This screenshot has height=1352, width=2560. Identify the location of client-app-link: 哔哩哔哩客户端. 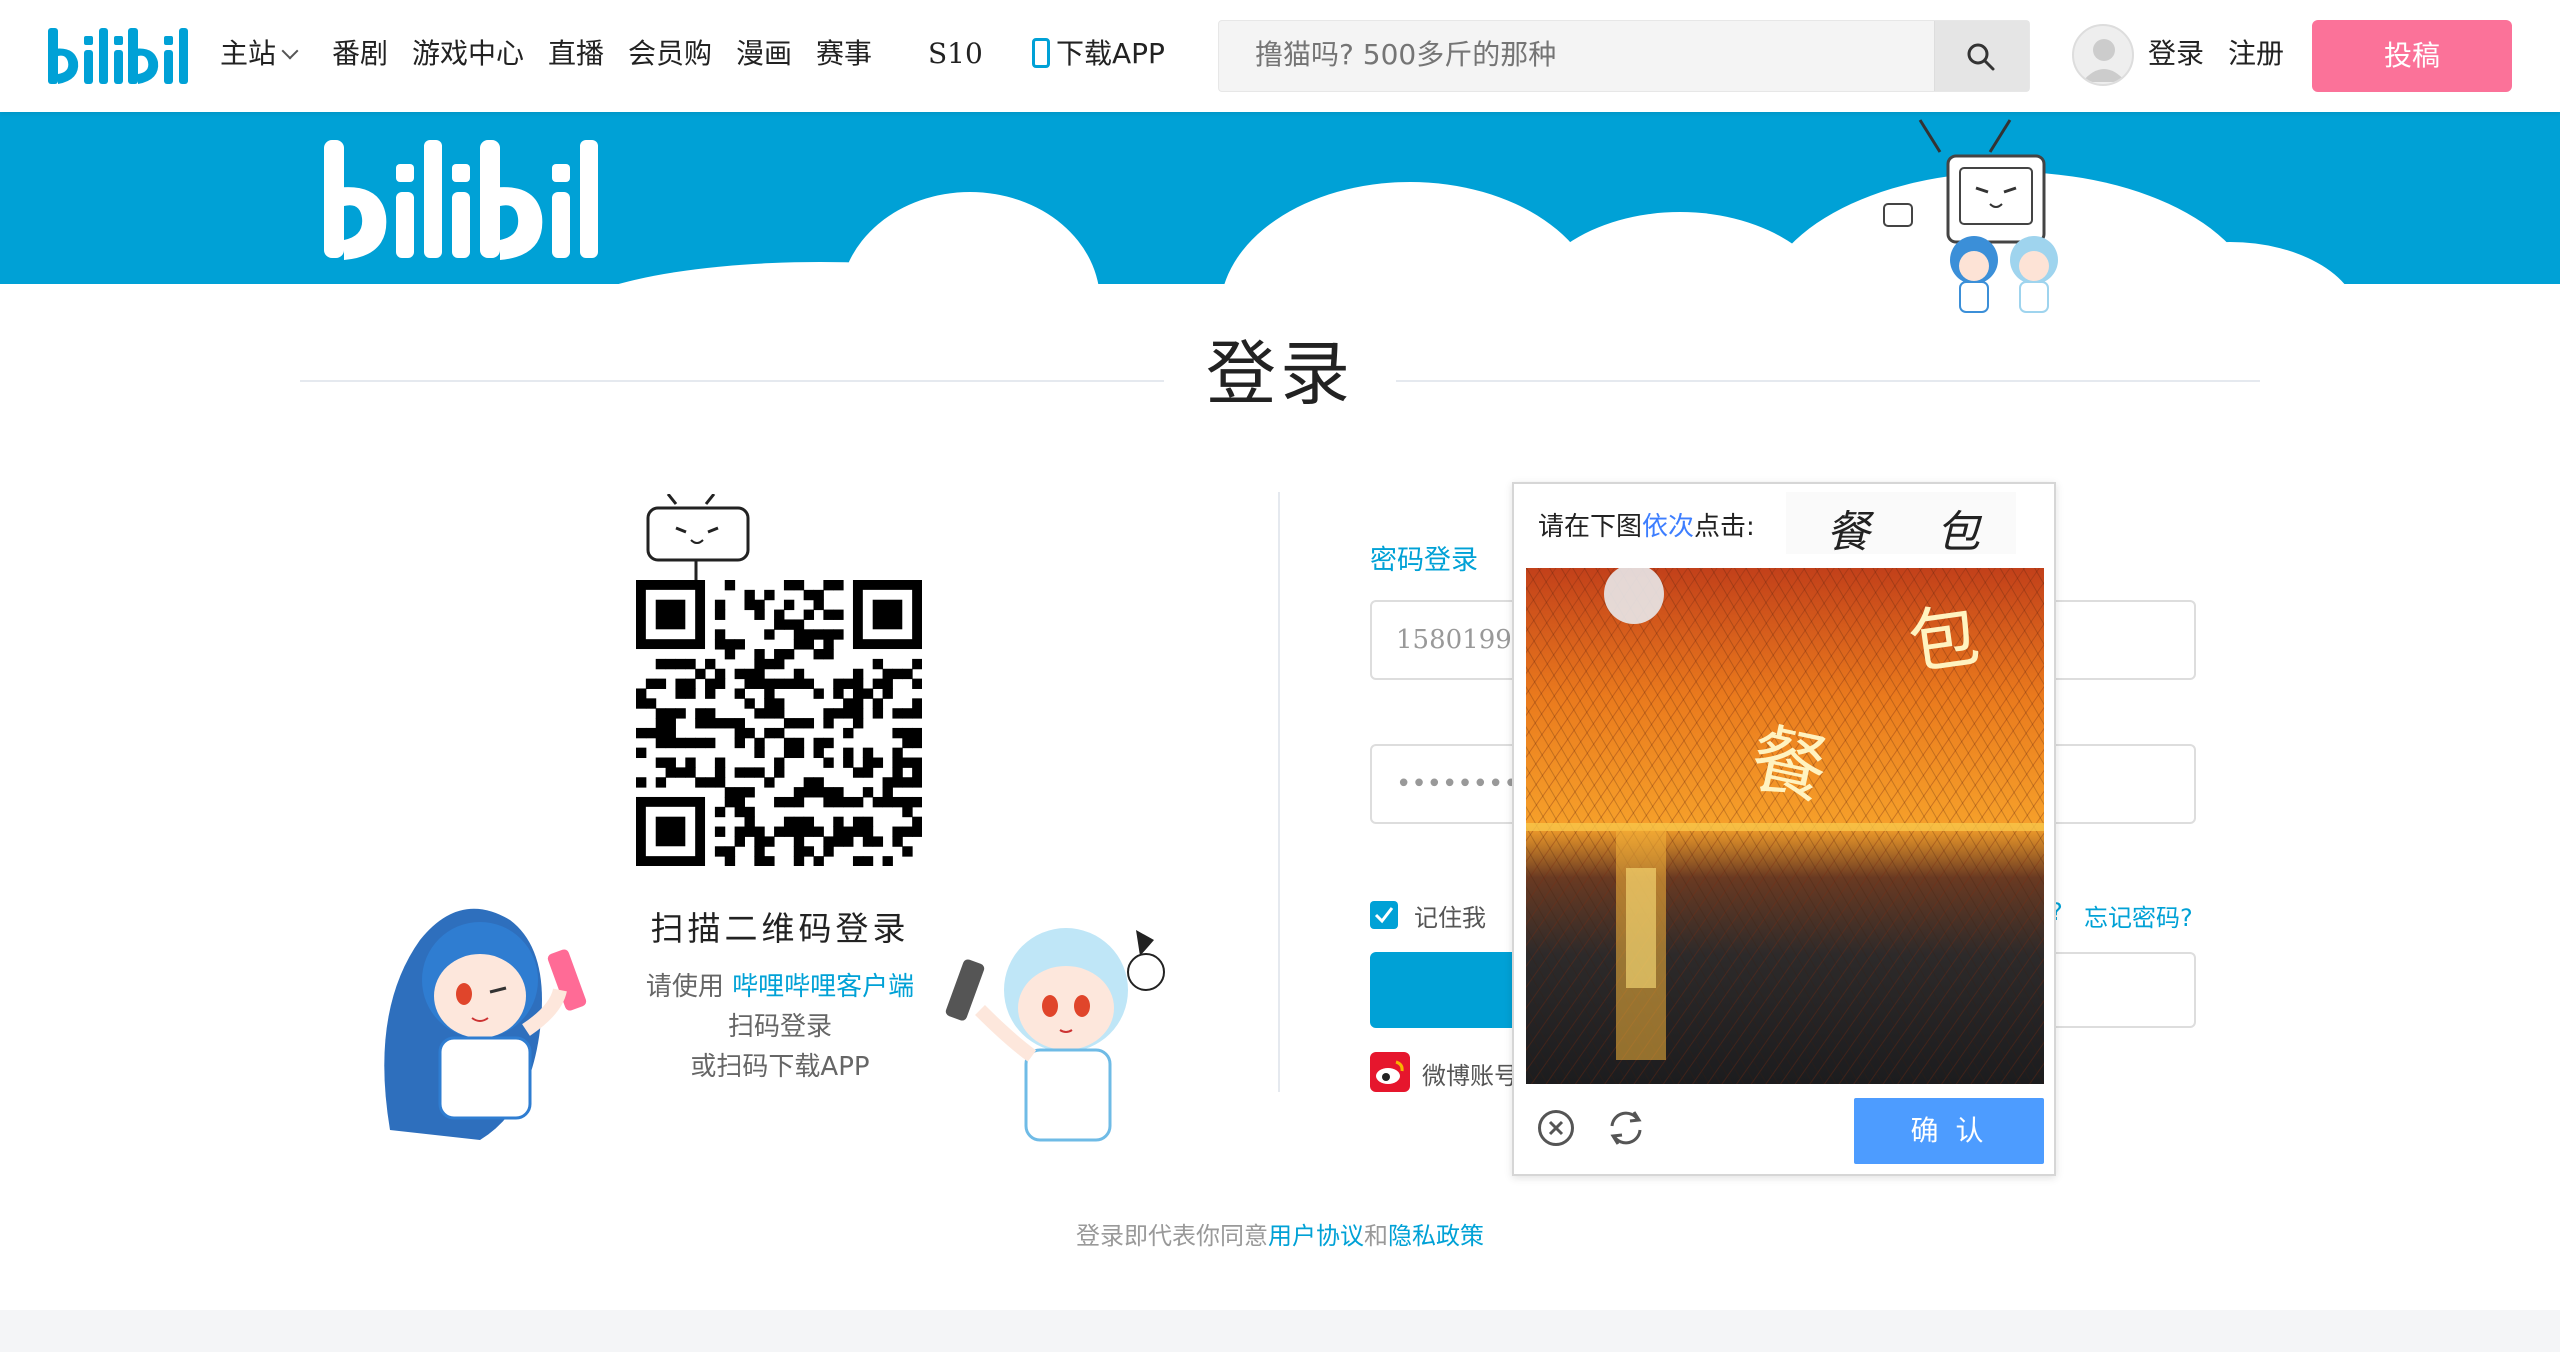
(823, 987).